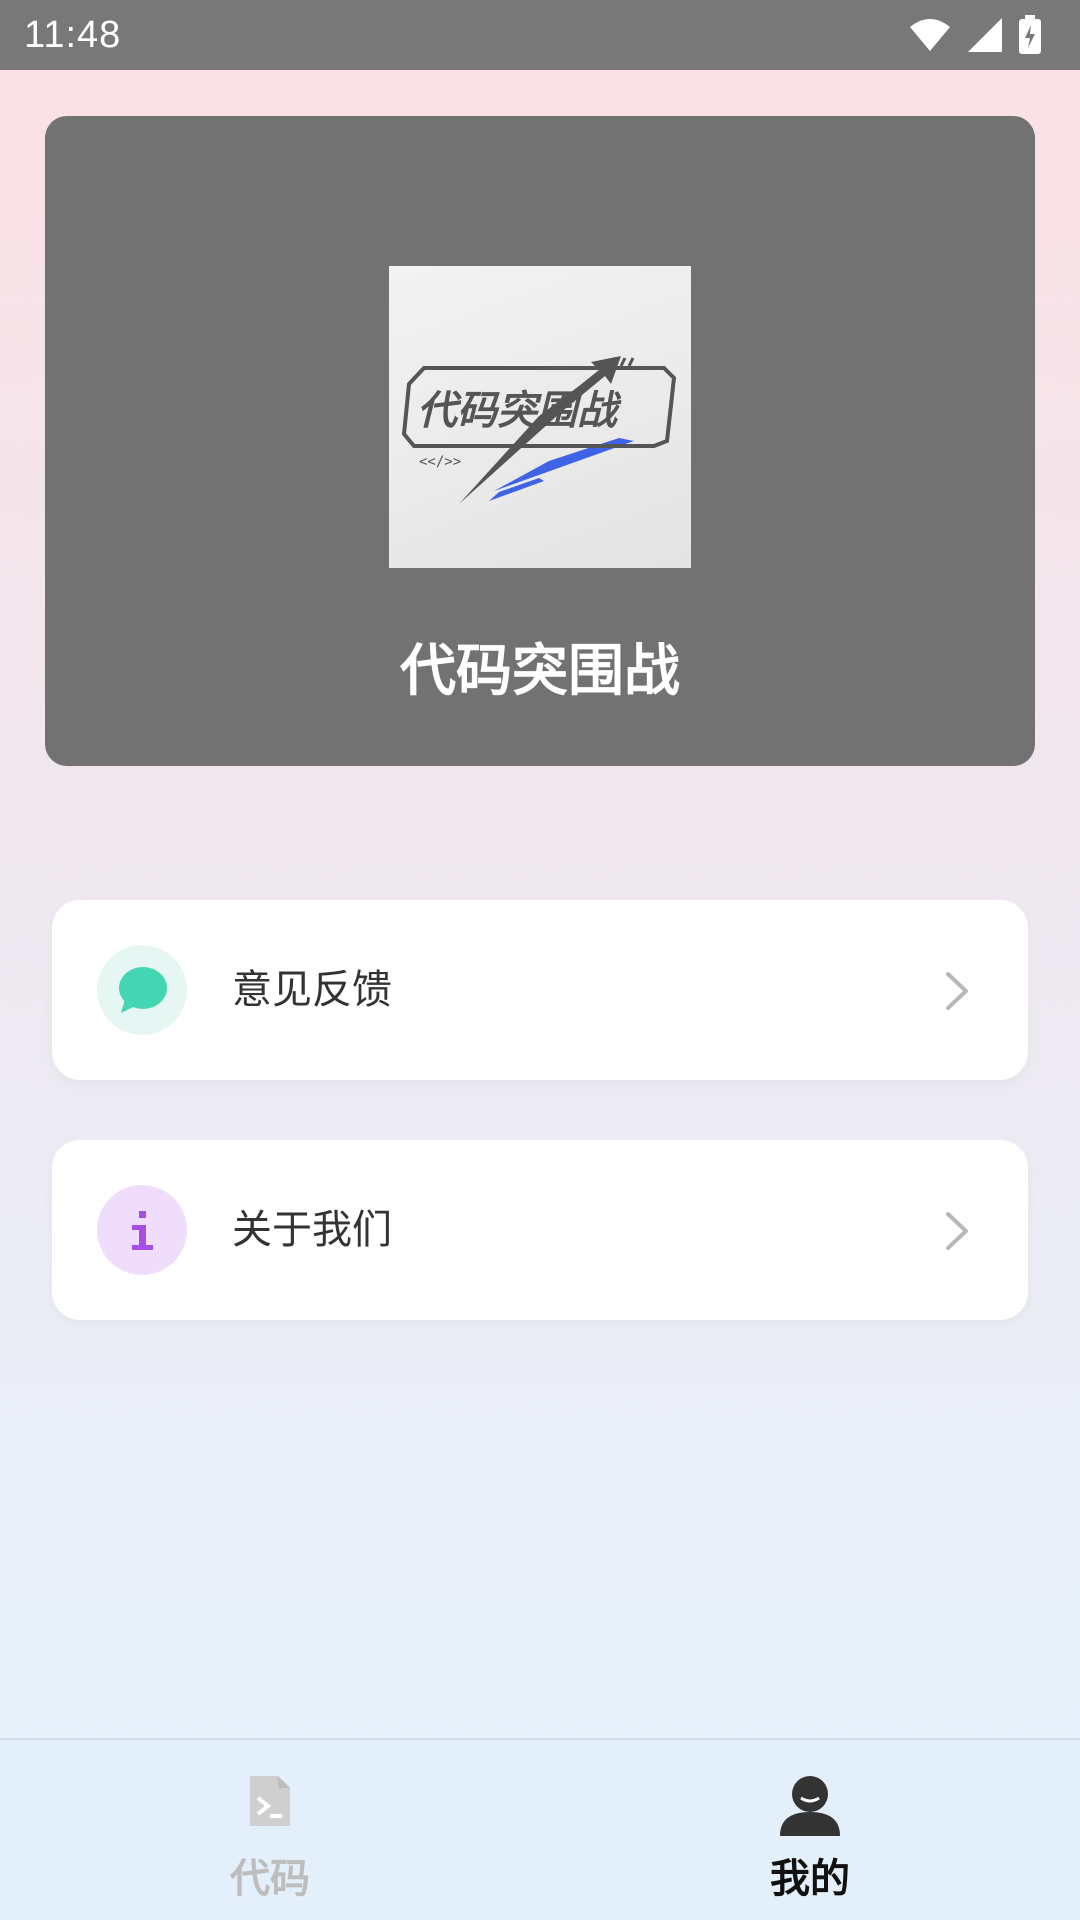 The height and width of the screenshot is (1920, 1080). Describe the element at coordinates (312, 1230) in the screenshot. I see `menu-item-label: 关于我们` at that location.